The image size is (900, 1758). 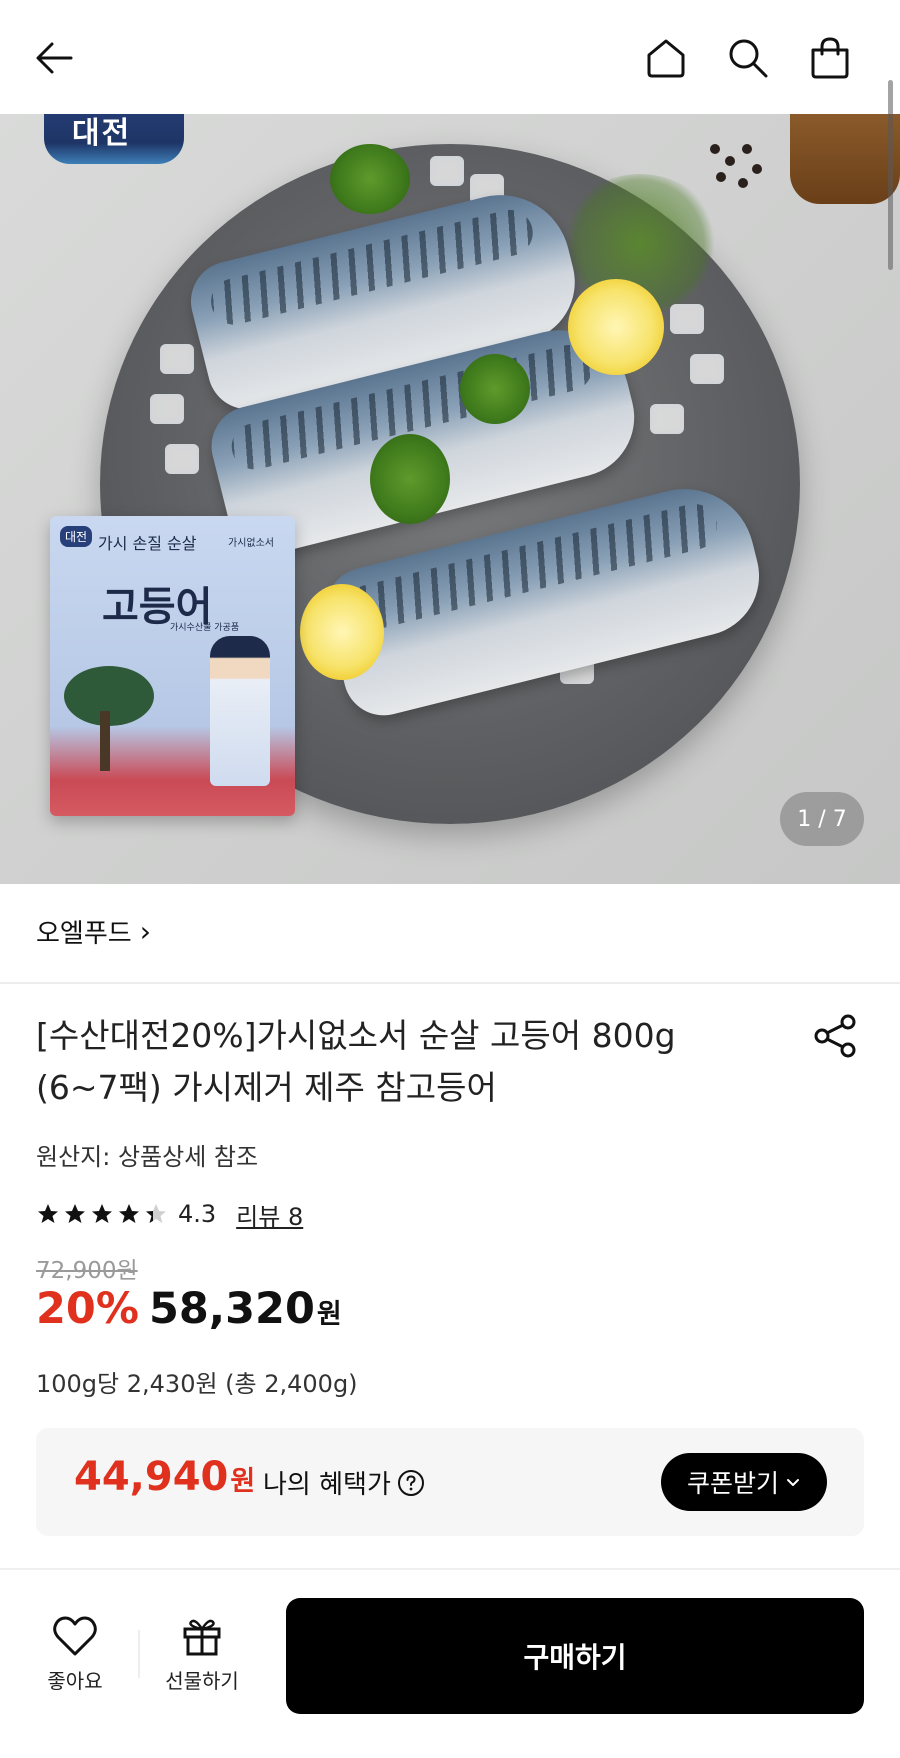 What do you see at coordinates (202, 1637) in the screenshot?
I see `gift-icon` at bounding box center [202, 1637].